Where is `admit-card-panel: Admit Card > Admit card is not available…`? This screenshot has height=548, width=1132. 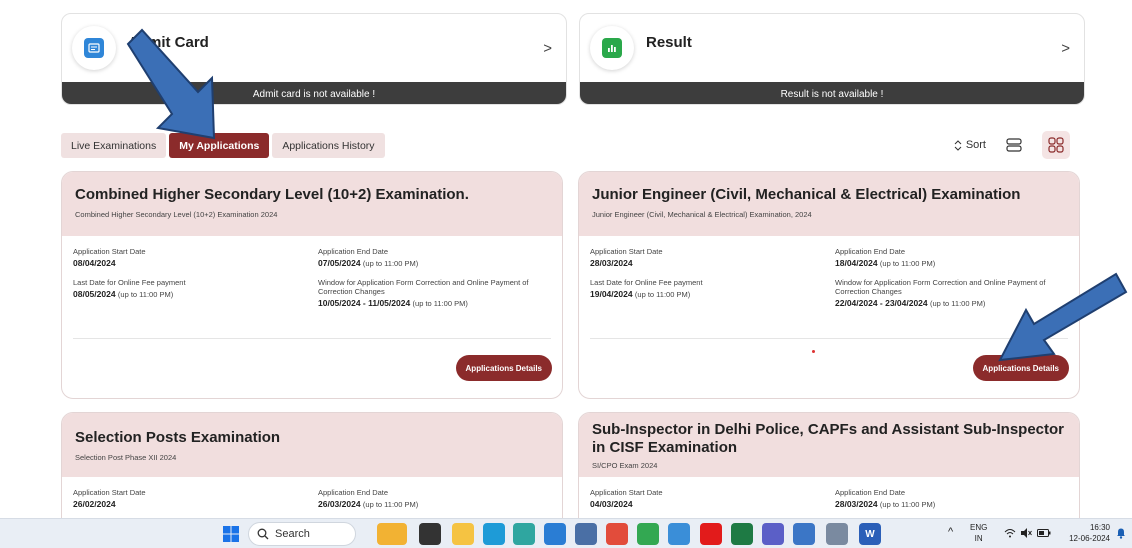 admit-card-panel: Admit Card > Admit card is not available… is located at coordinates (314, 59).